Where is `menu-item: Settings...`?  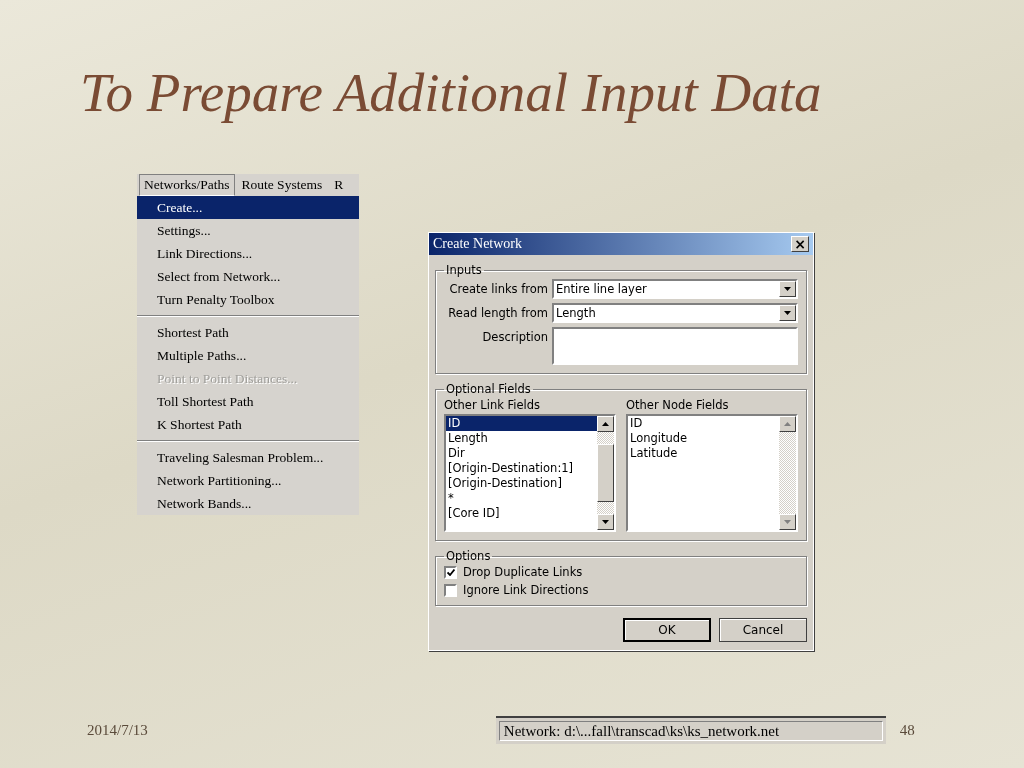
menu-item: Settings... is located at coordinates (248, 230).